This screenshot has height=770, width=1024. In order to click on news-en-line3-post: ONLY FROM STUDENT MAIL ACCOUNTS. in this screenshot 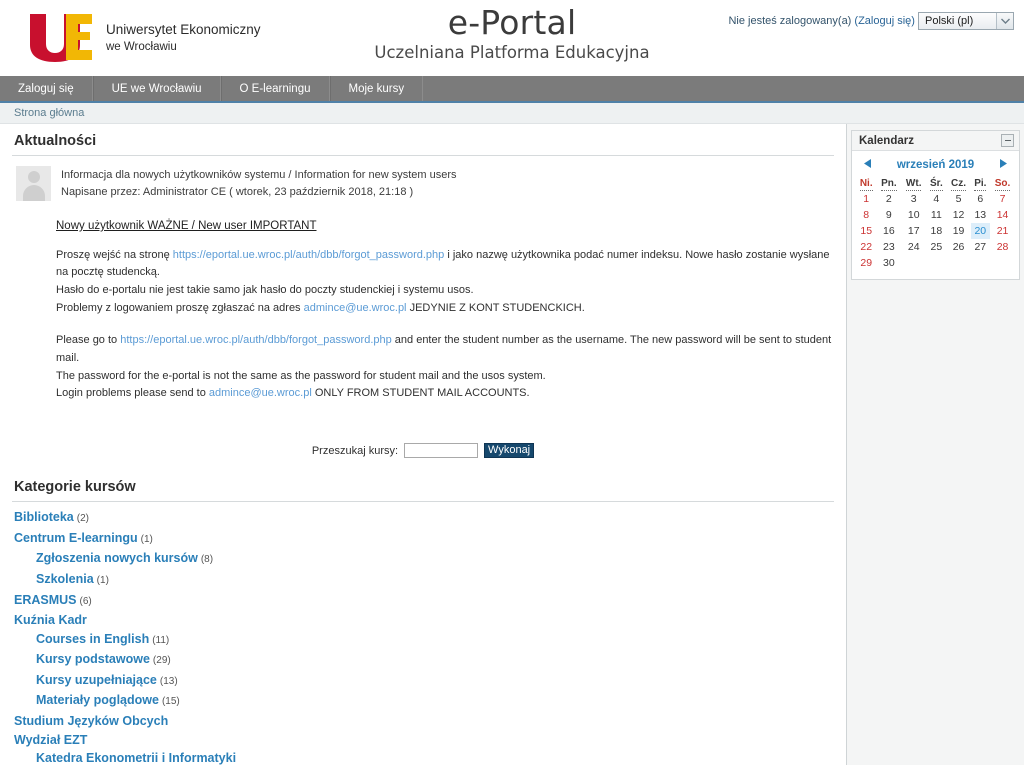, I will do `click(420, 393)`.